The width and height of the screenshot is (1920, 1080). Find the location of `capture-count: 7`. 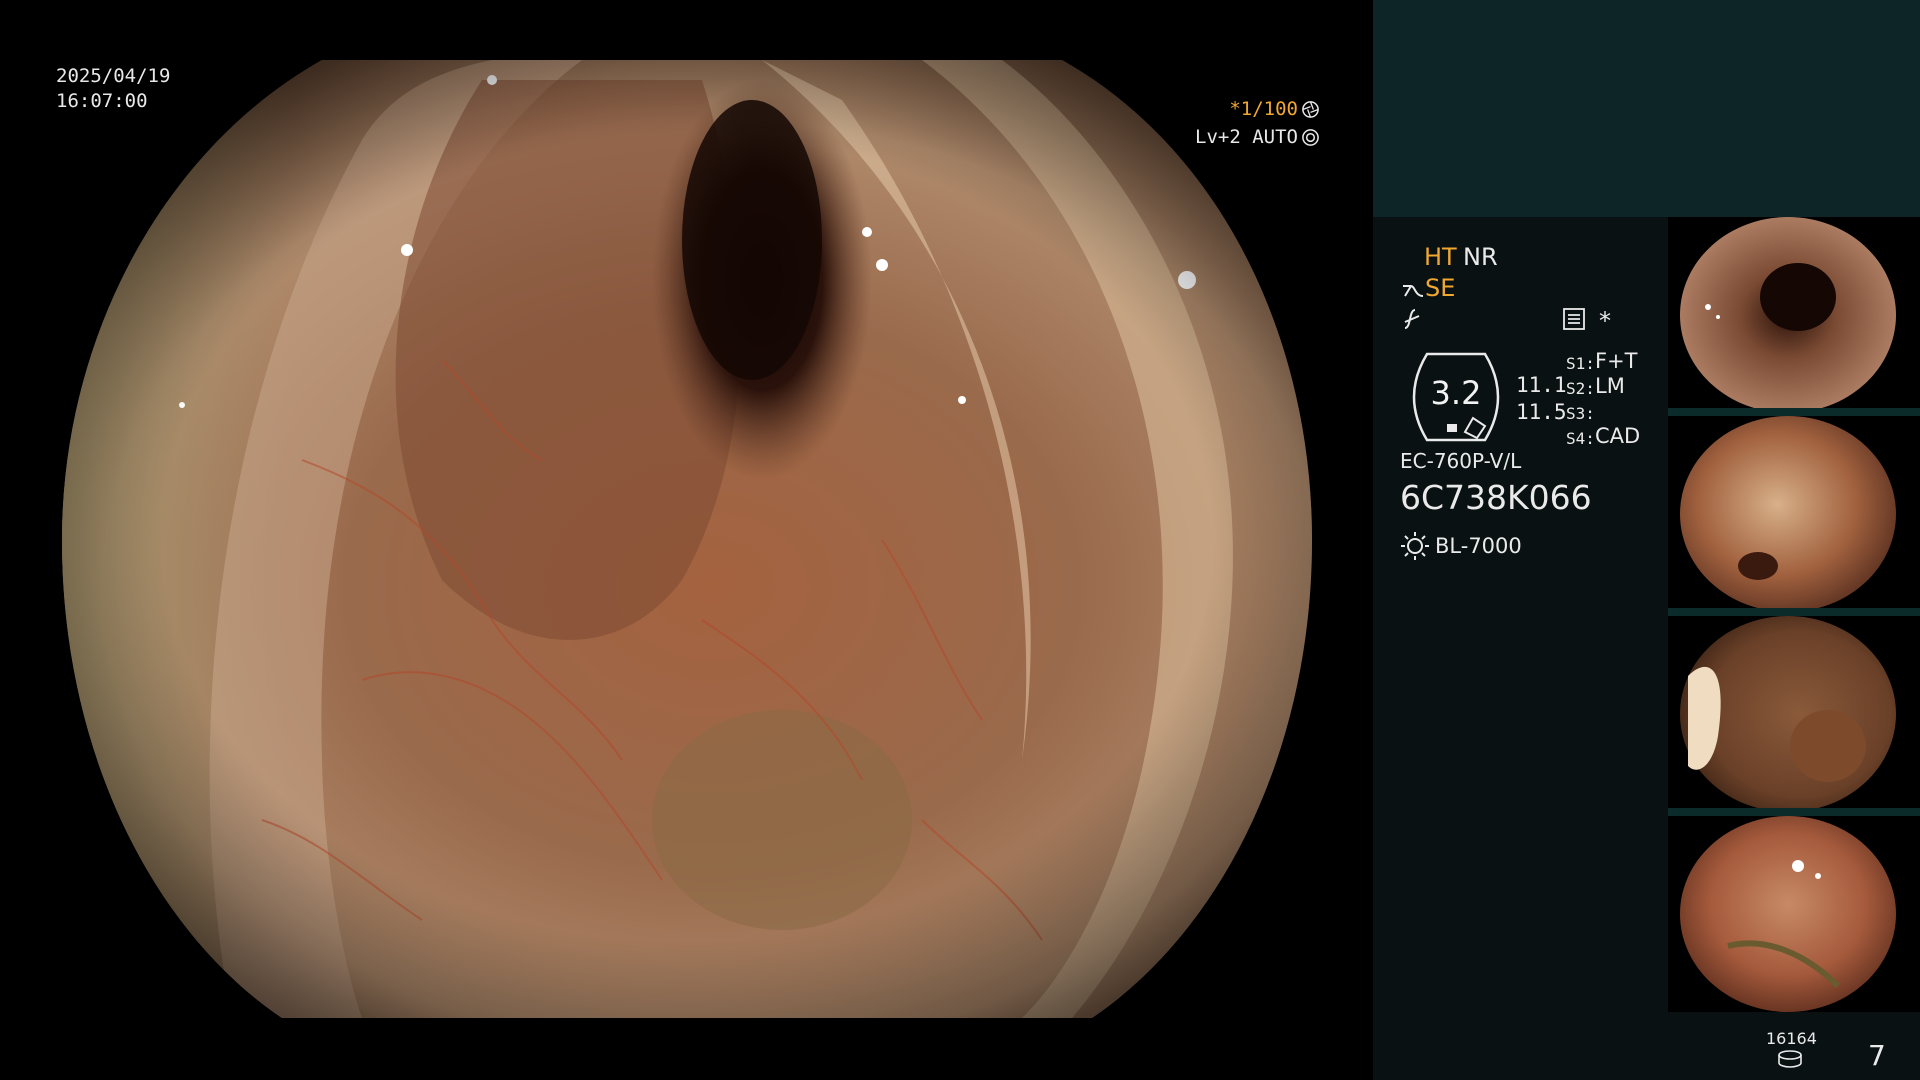

capture-count: 7 is located at coordinates (1877, 1055).